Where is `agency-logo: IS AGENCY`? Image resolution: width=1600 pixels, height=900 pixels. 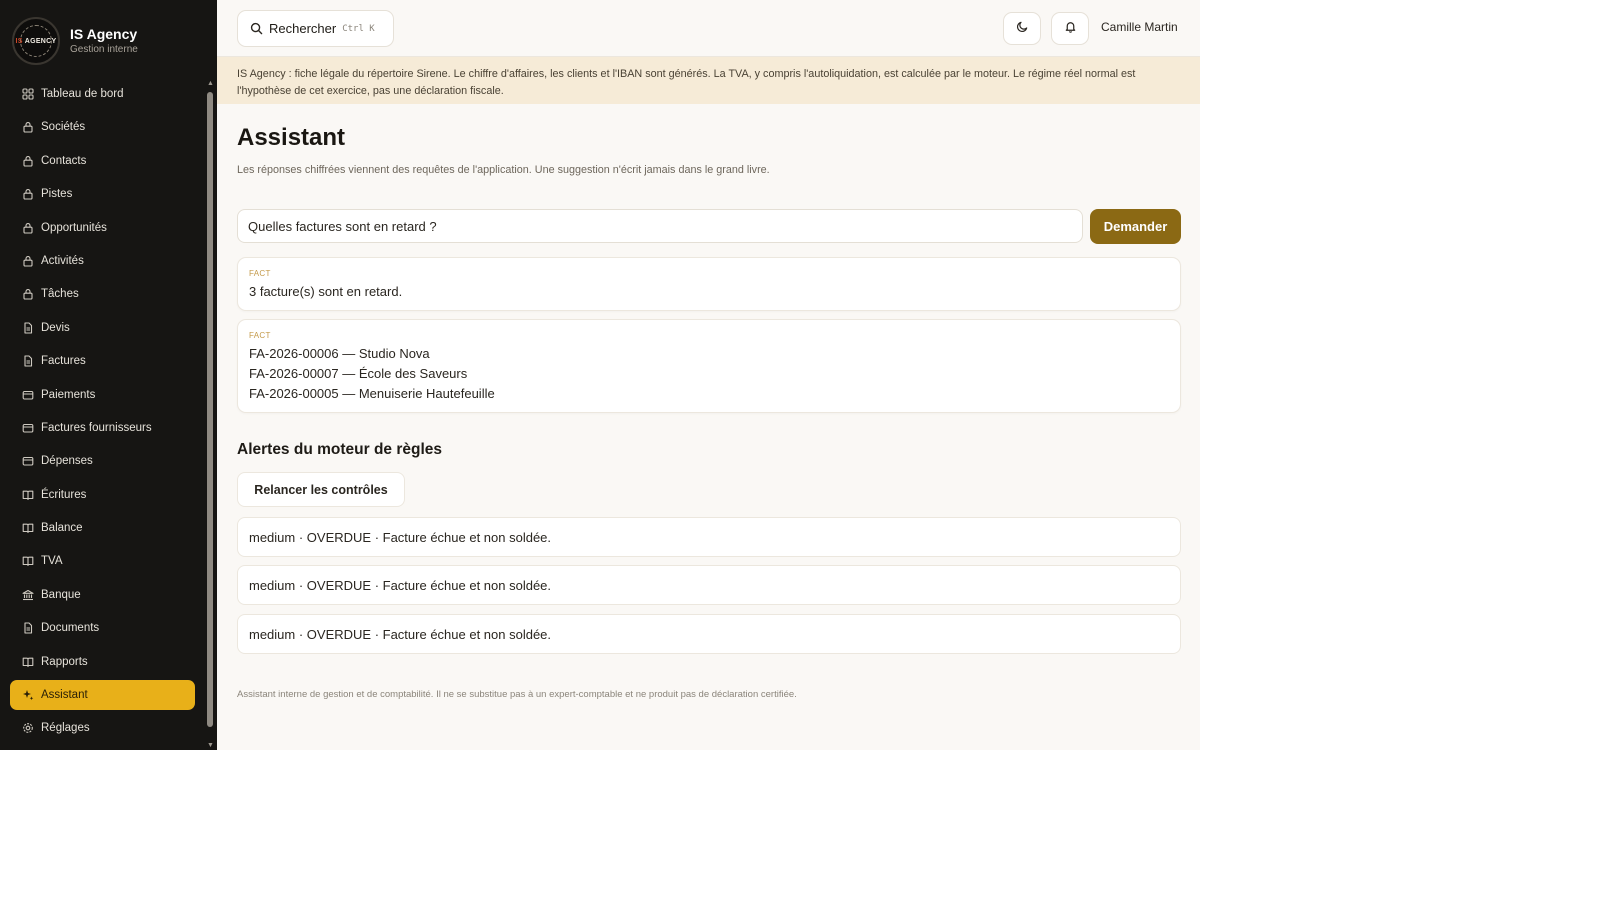 agency-logo: IS AGENCY is located at coordinates (36, 41).